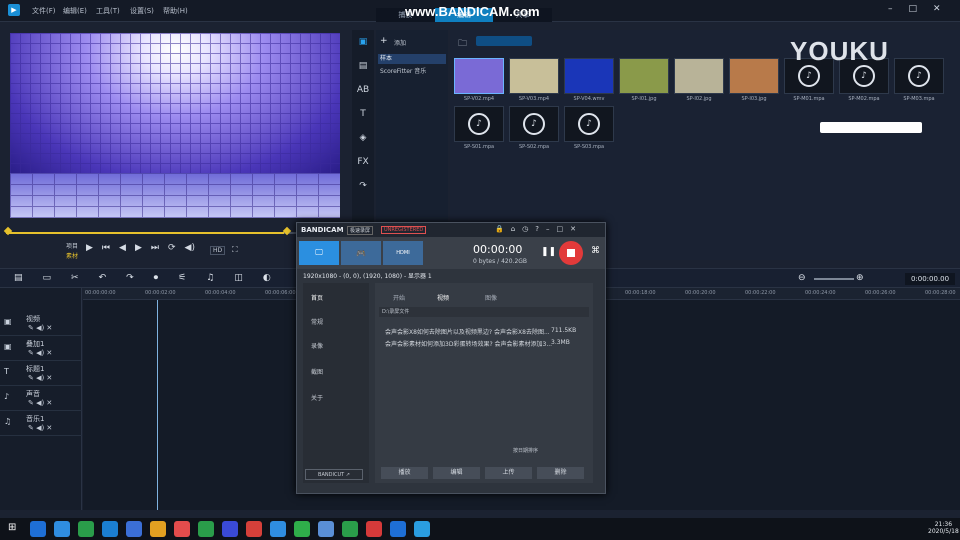 The width and height of the screenshot is (960, 540). I want to click on track-header: ▣ 视频 ✎ ◀) ✕, so click(41, 324).